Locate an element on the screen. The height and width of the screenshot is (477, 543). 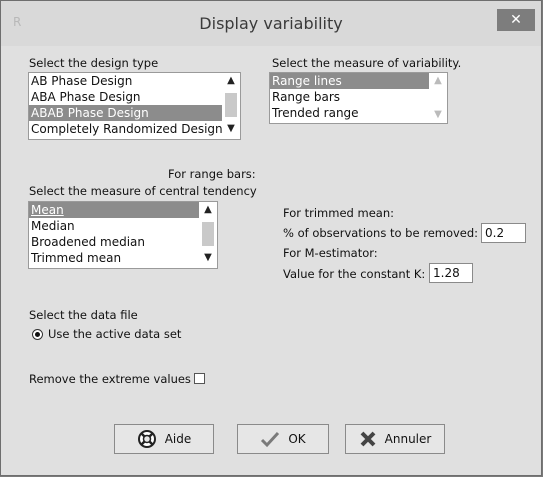
cancel-button: Annuler is located at coordinates (395, 439).